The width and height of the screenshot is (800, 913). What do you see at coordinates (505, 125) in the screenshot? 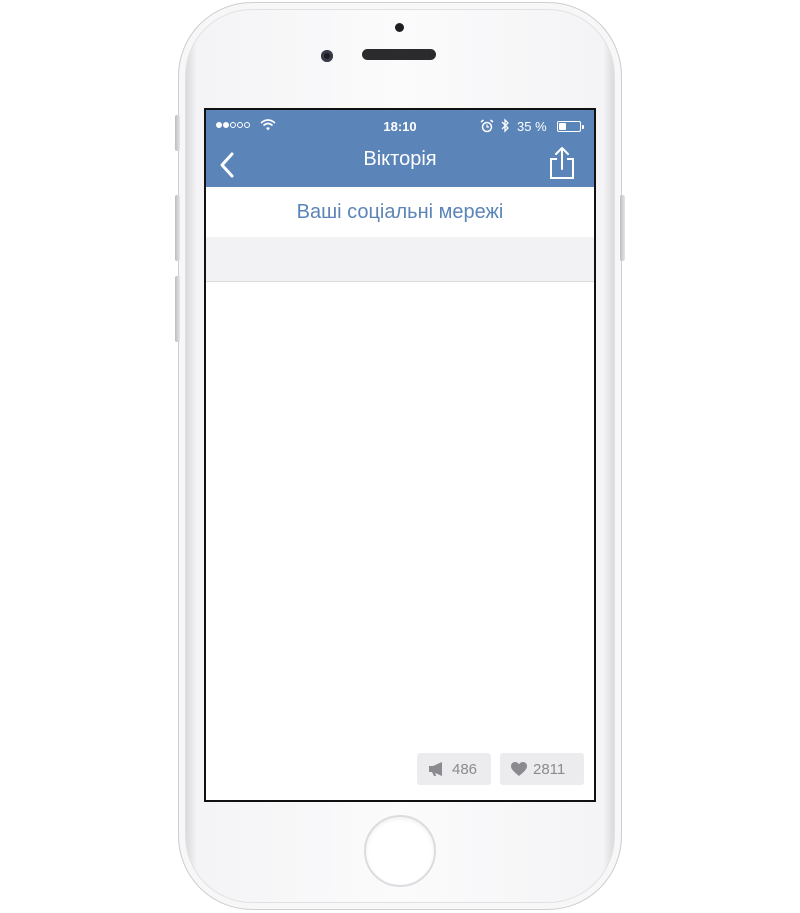
I see `bluetooth-icon` at bounding box center [505, 125].